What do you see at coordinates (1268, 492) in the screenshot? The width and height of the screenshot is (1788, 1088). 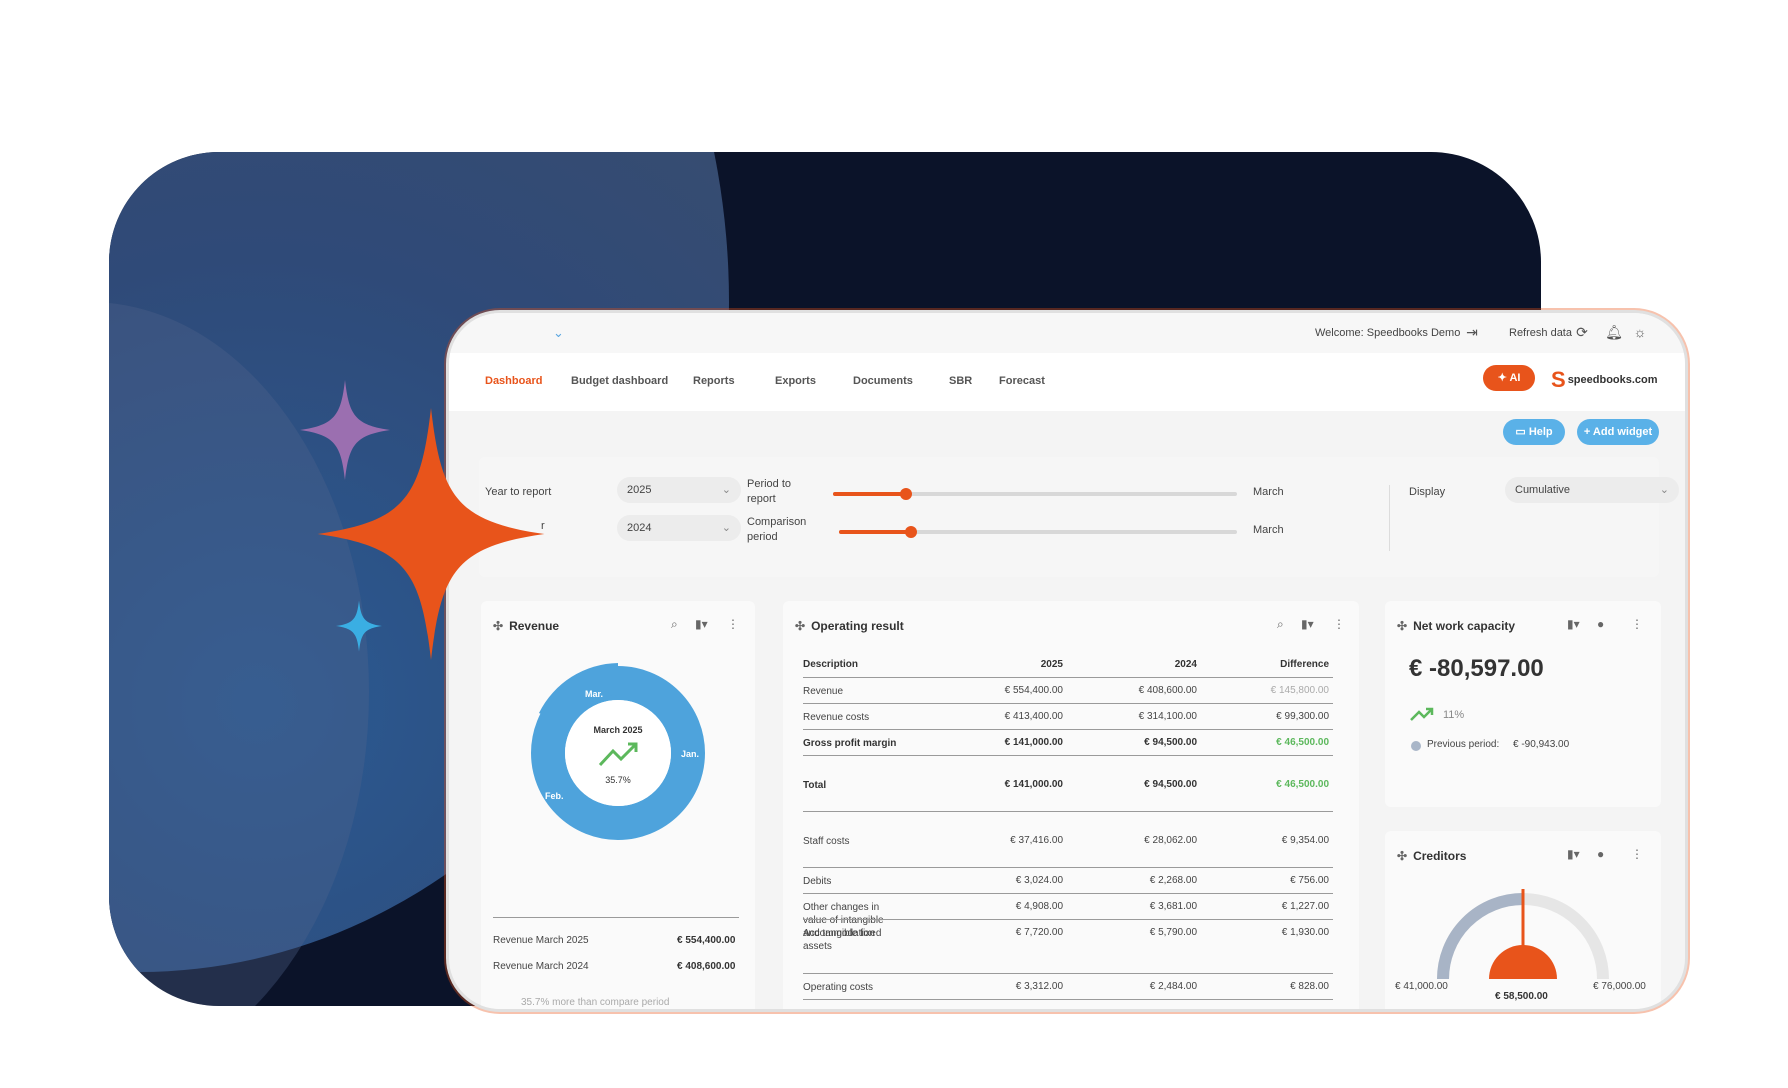 I see `period-value: March` at bounding box center [1268, 492].